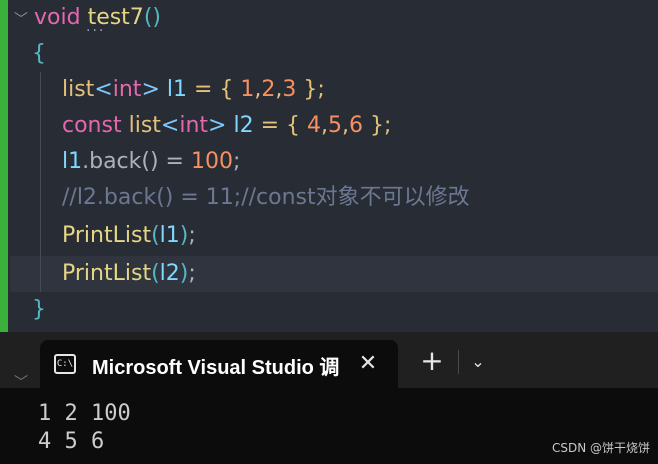 Image resolution: width=658 pixels, height=464 pixels. I want to click on number: 100, so click(211, 161).